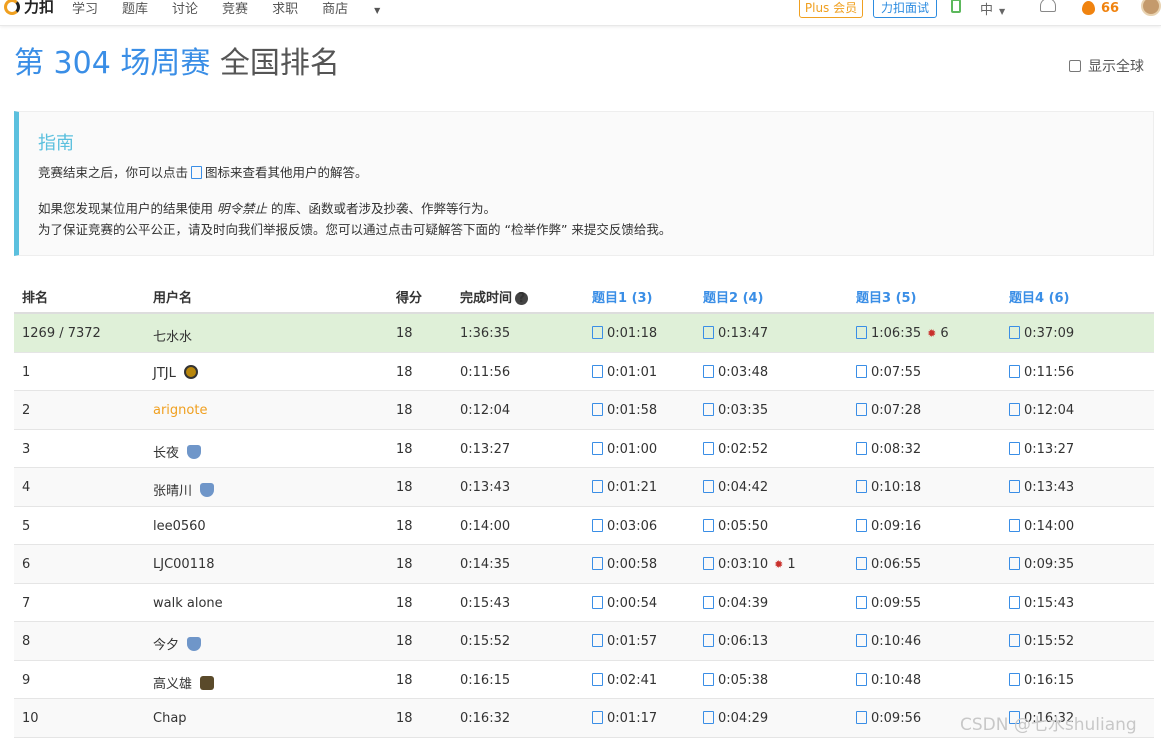  I want to click on solution-cell: 0:07:28, so click(888, 410).